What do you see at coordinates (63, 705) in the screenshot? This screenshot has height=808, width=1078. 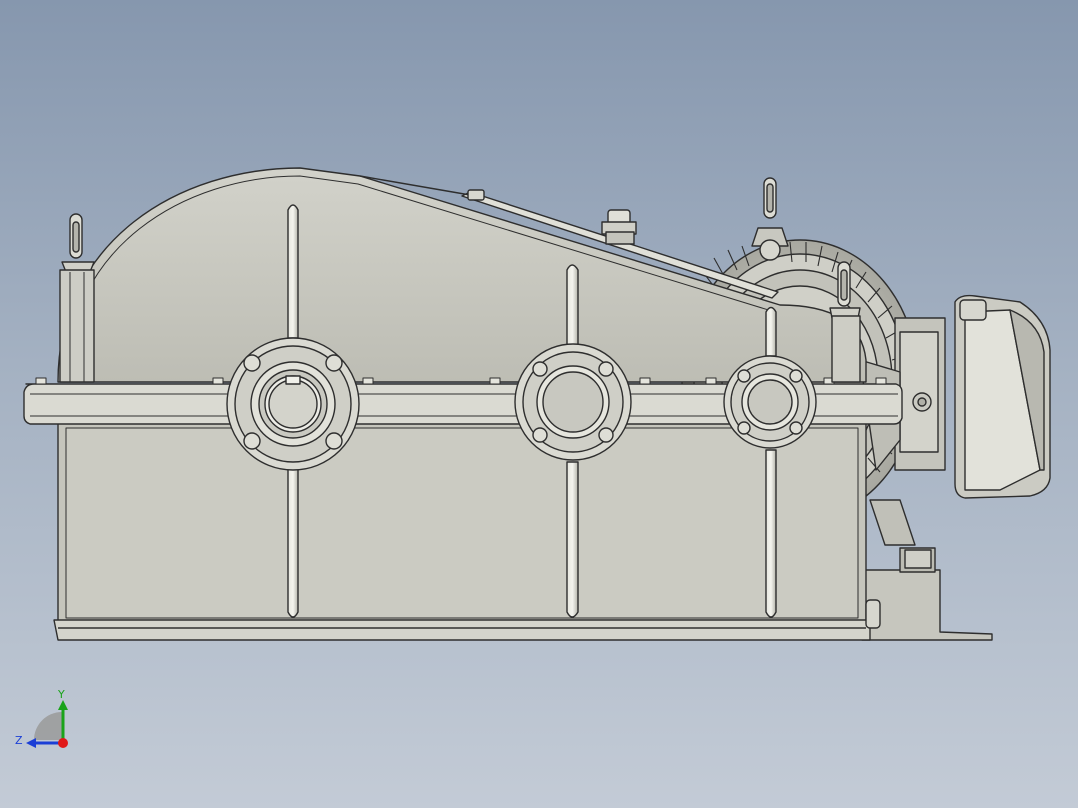 I see `triad-y-arrow` at bounding box center [63, 705].